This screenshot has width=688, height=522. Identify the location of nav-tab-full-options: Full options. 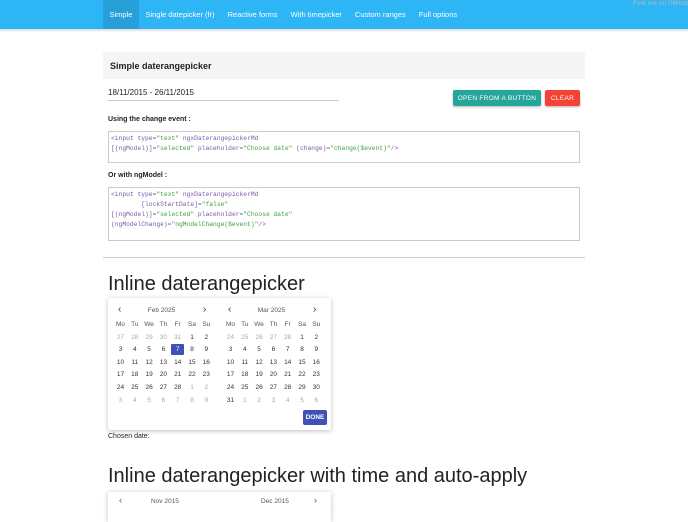
(437, 14).